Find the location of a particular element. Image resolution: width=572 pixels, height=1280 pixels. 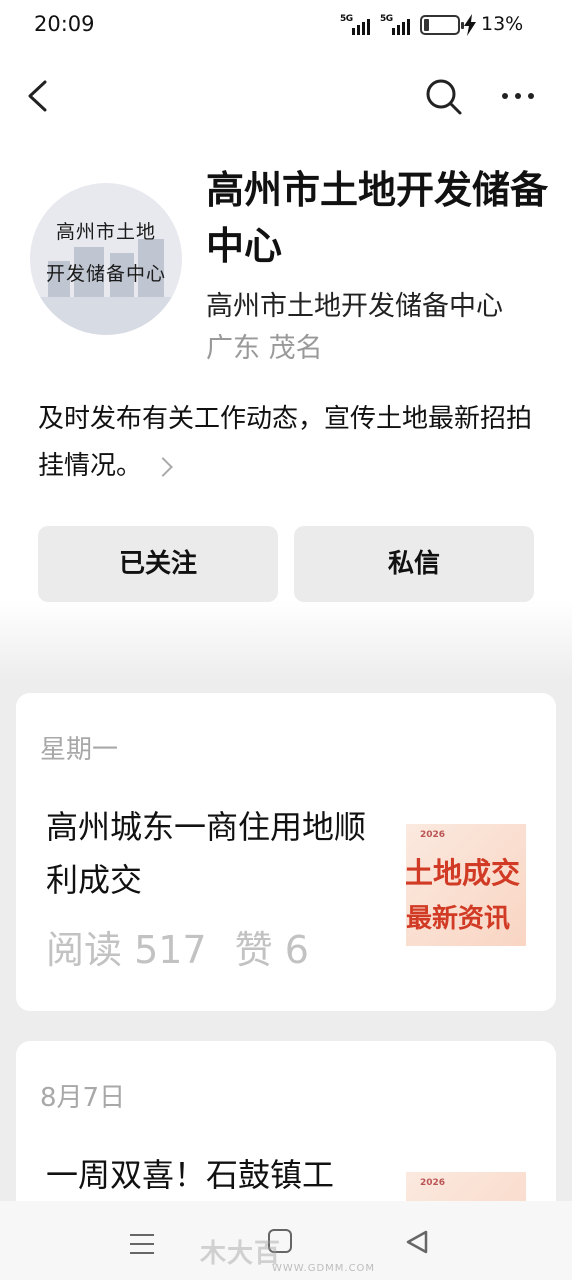

battery-percent: 13% is located at coordinates (502, 24).